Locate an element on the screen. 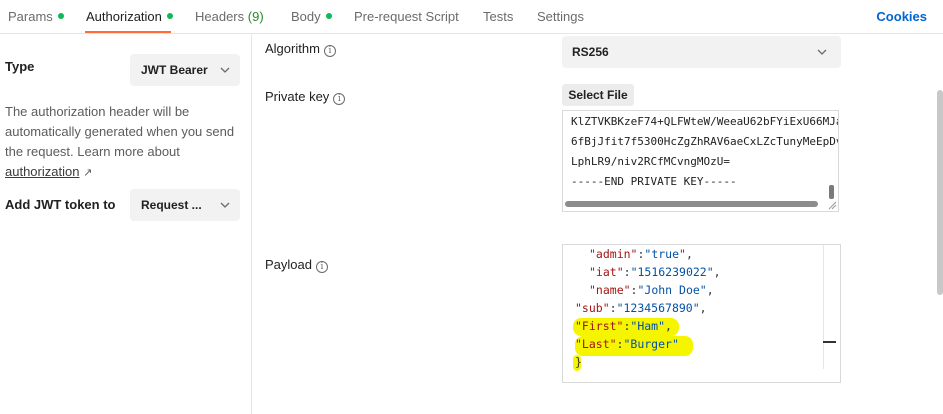  select-file-button: Select File is located at coordinates (598, 95).